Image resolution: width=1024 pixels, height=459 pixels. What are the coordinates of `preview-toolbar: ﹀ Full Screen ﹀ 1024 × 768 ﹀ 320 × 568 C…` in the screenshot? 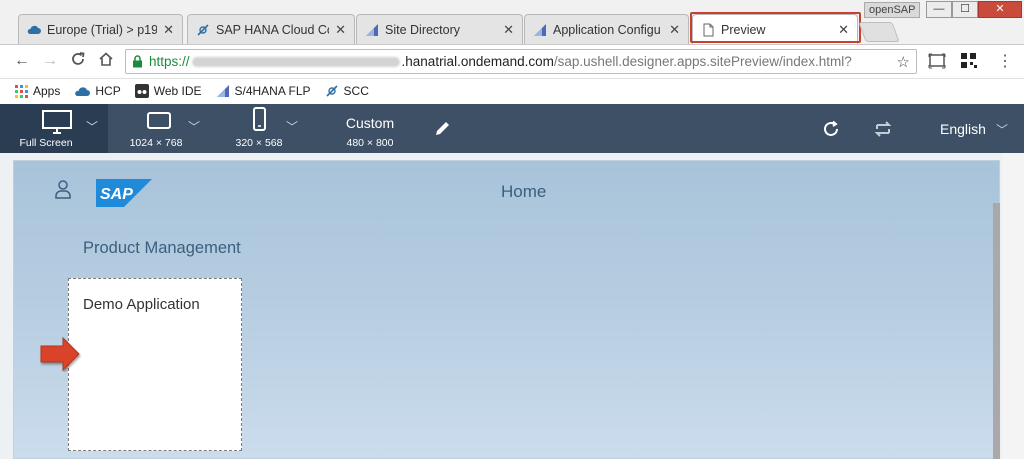 It's located at (512, 128).